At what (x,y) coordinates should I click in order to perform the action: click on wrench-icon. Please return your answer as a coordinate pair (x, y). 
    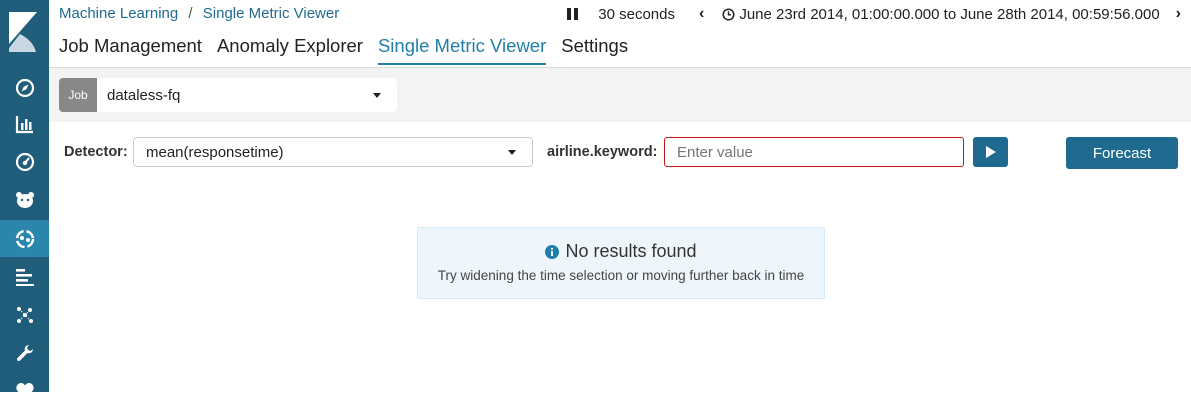
    Looking at the image, I should click on (24, 352).